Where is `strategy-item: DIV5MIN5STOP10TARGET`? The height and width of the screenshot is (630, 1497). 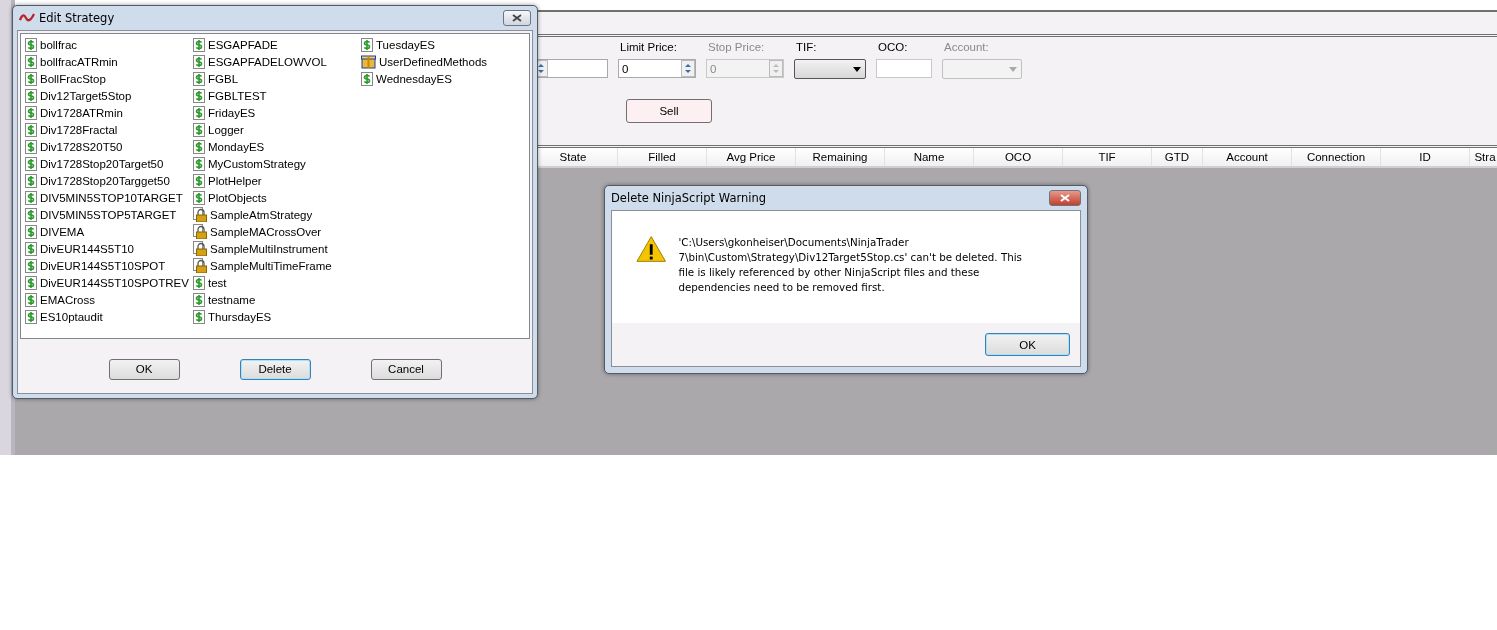 strategy-item: DIV5MIN5STOP10TARGET is located at coordinates (111, 197).